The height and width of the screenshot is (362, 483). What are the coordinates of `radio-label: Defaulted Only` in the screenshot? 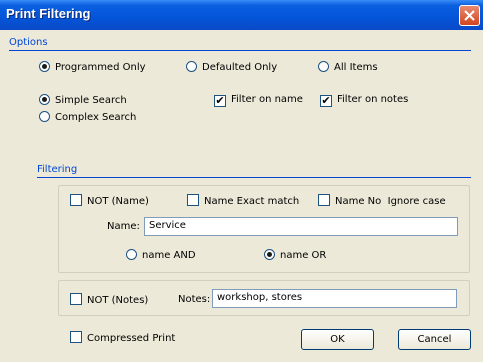 It's located at (240, 67).